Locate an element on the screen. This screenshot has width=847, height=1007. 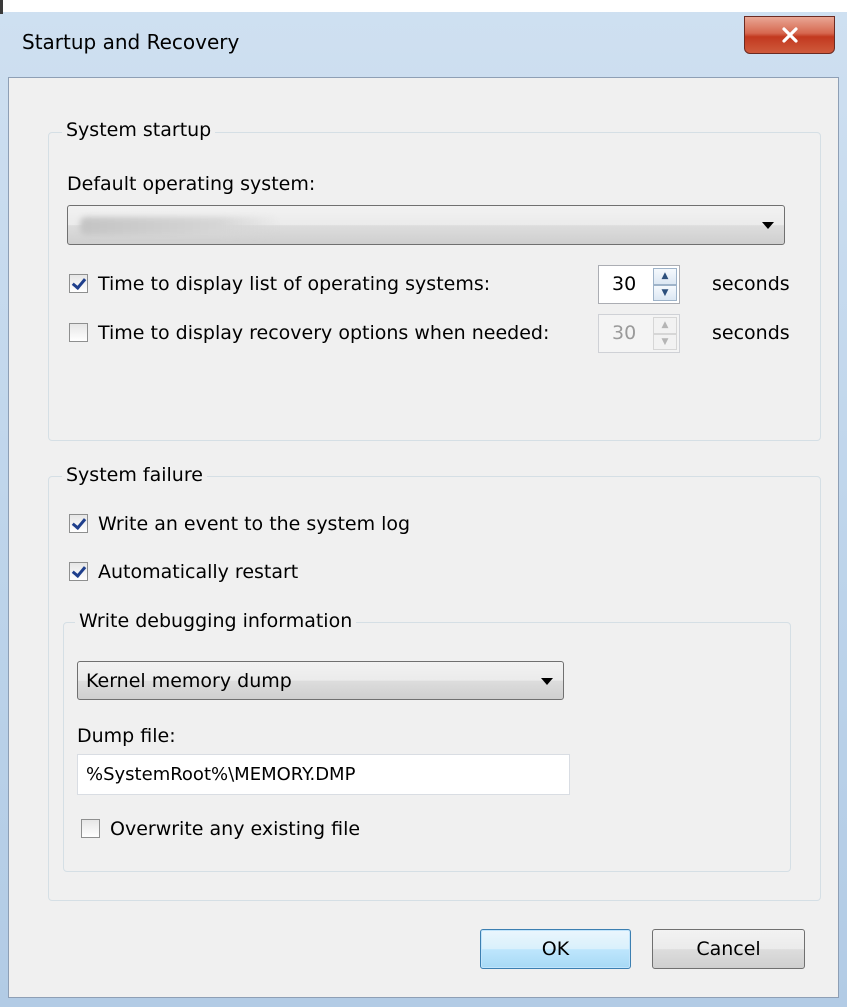
dump-file-label: Dump file: is located at coordinates (126, 736).